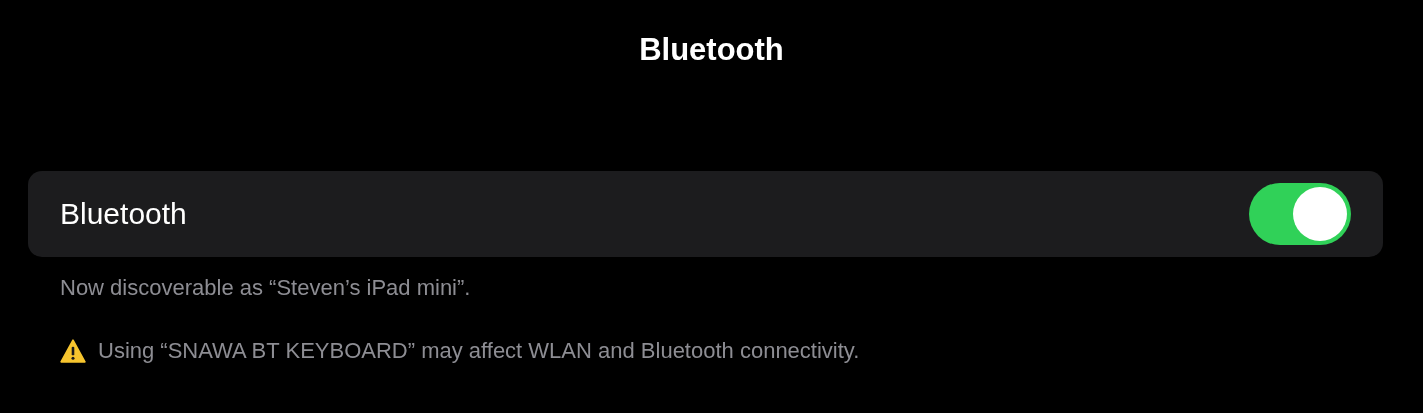 This screenshot has height=413, width=1423. What do you see at coordinates (265, 288) in the screenshot?
I see `footer-note: Now discoverable as “Steven’s iPad mini”.` at bounding box center [265, 288].